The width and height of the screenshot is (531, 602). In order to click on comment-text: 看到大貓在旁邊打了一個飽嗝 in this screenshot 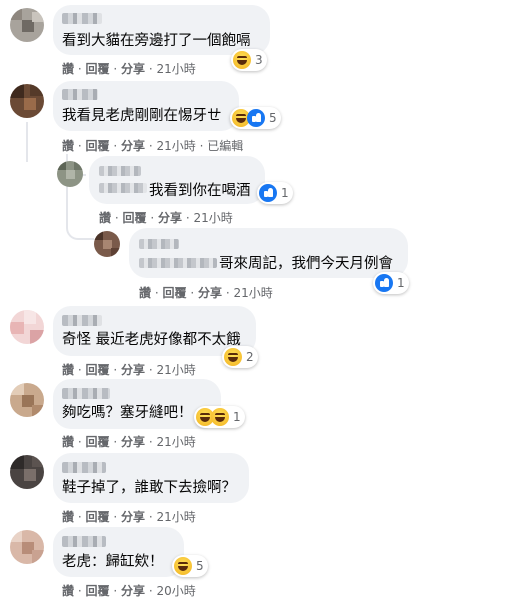, I will do `click(156, 41)`.